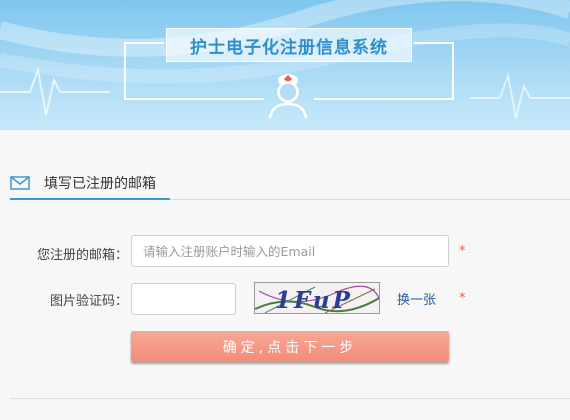  What do you see at coordinates (290, 346) in the screenshot?
I see `submit-next-button: 确定,点击下一步` at bounding box center [290, 346].